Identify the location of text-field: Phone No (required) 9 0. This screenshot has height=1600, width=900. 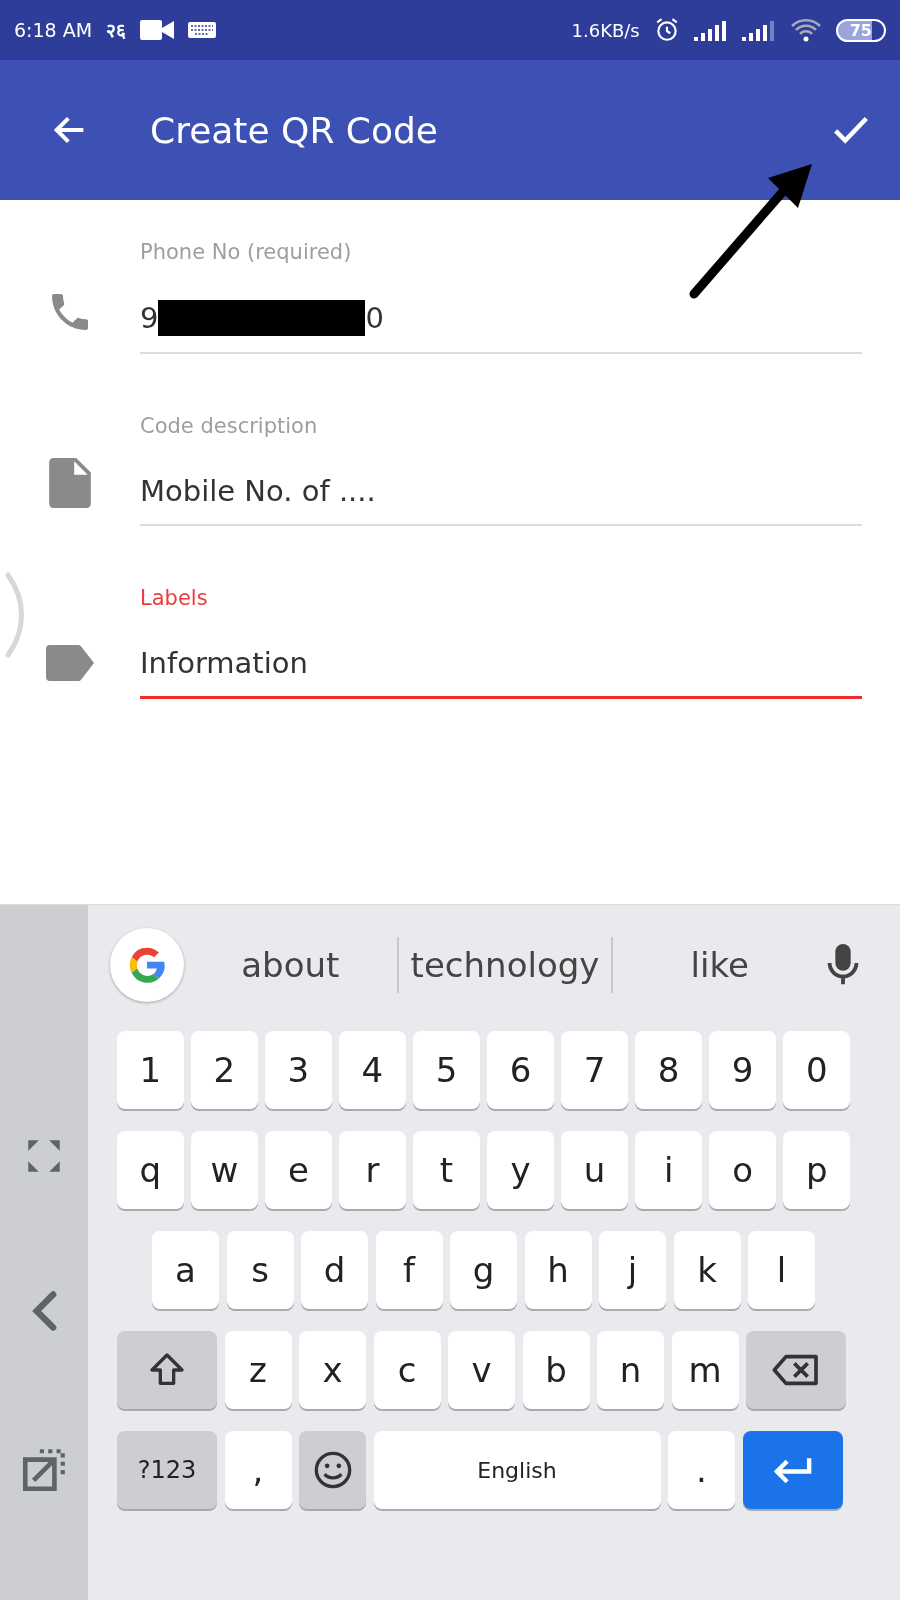
(501, 297).